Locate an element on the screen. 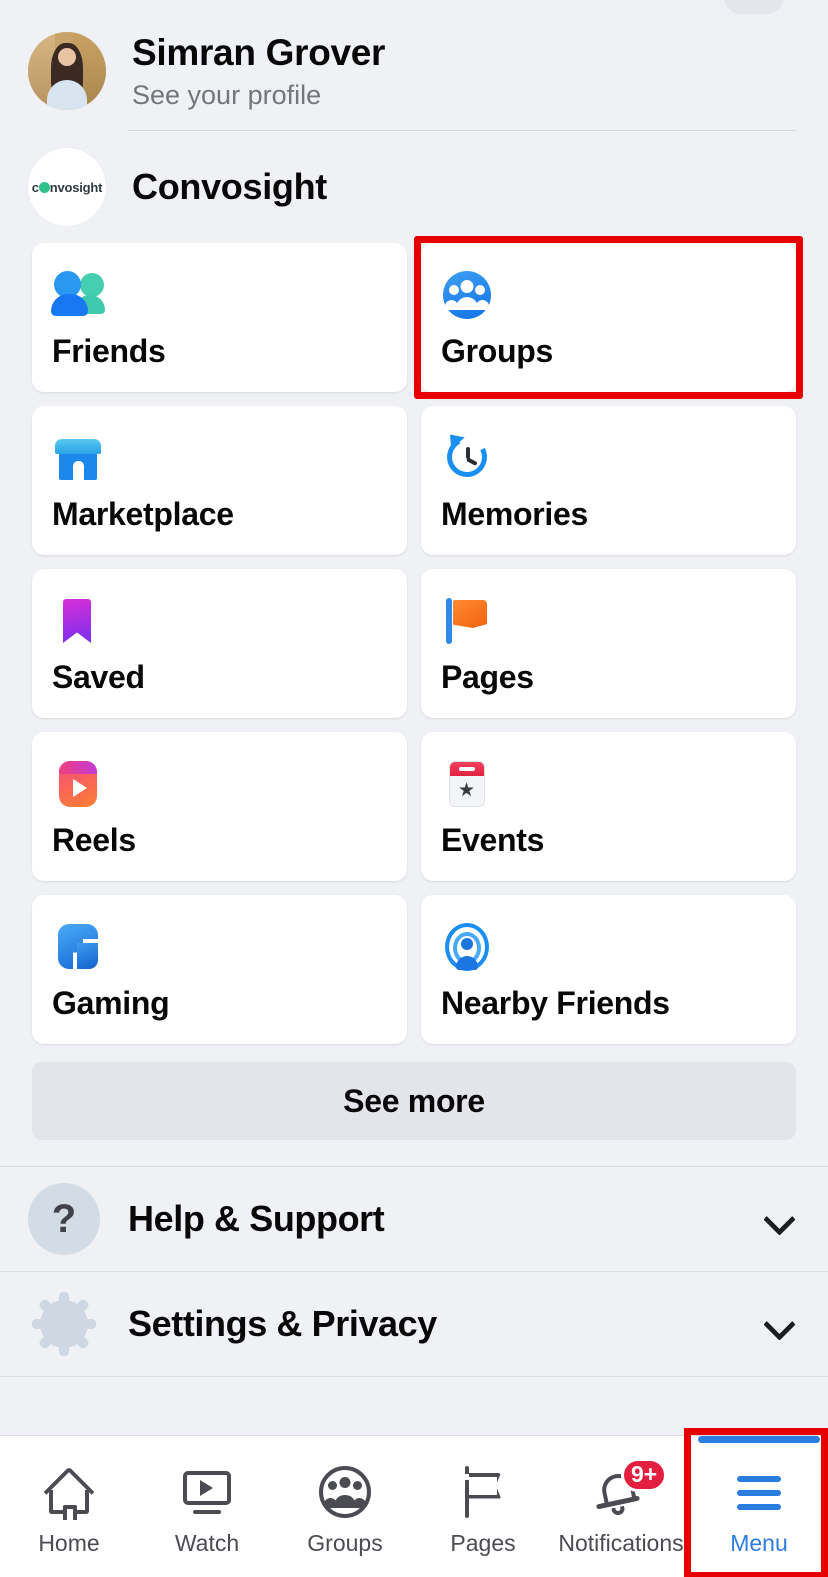 The height and width of the screenshot is (1577, 828). shortcut-tile-events: ★ Events is located at coordinates (608, 806).